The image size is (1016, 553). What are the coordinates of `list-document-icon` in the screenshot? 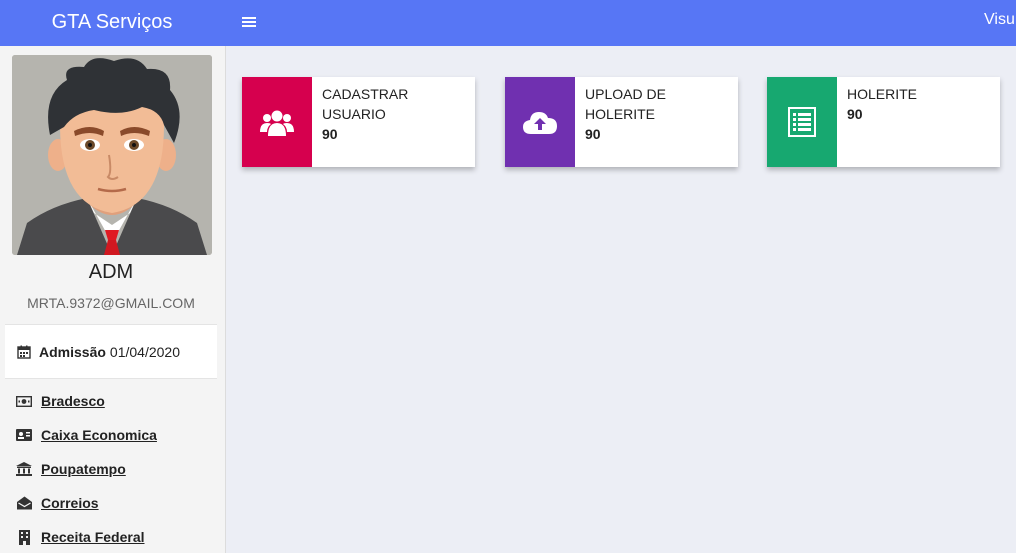 It's located at (802, 122).